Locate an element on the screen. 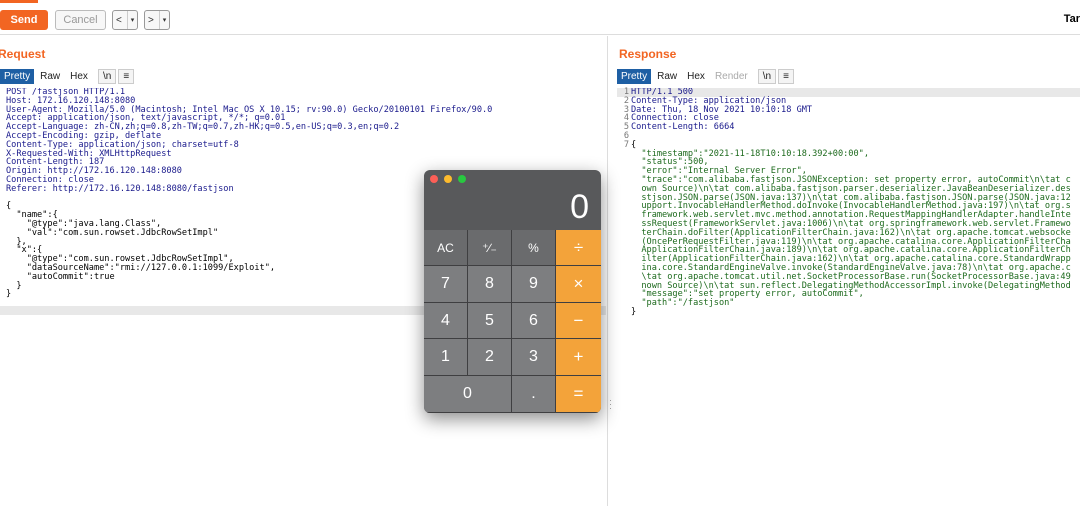 The height and width of the screenshot is (508, 1080). top-tab-strip is located at coordinates (540, 2).